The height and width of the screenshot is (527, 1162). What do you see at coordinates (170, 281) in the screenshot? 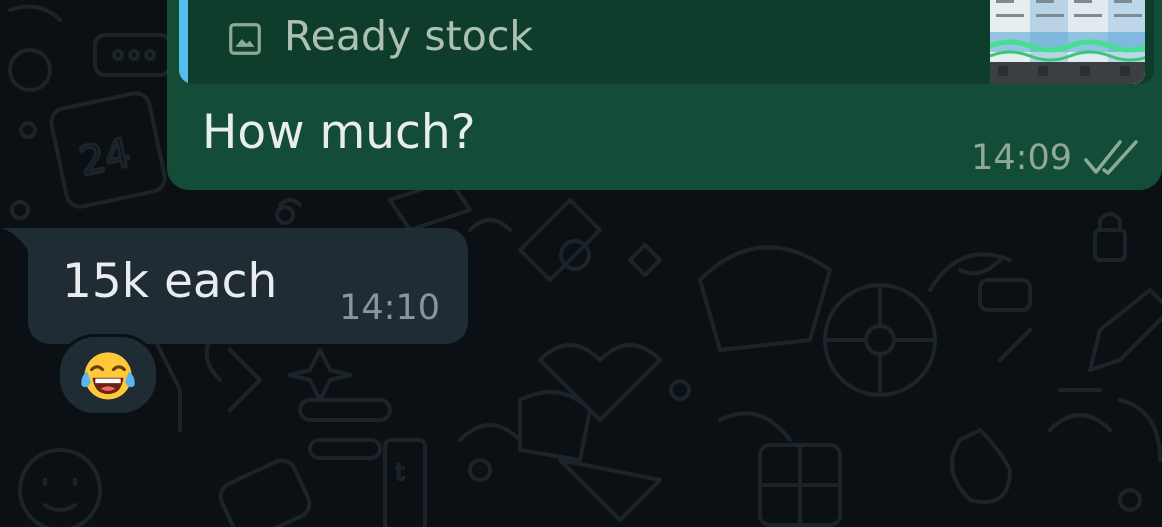
I see `message-text: 15k each` at bounding box center [170, 281].